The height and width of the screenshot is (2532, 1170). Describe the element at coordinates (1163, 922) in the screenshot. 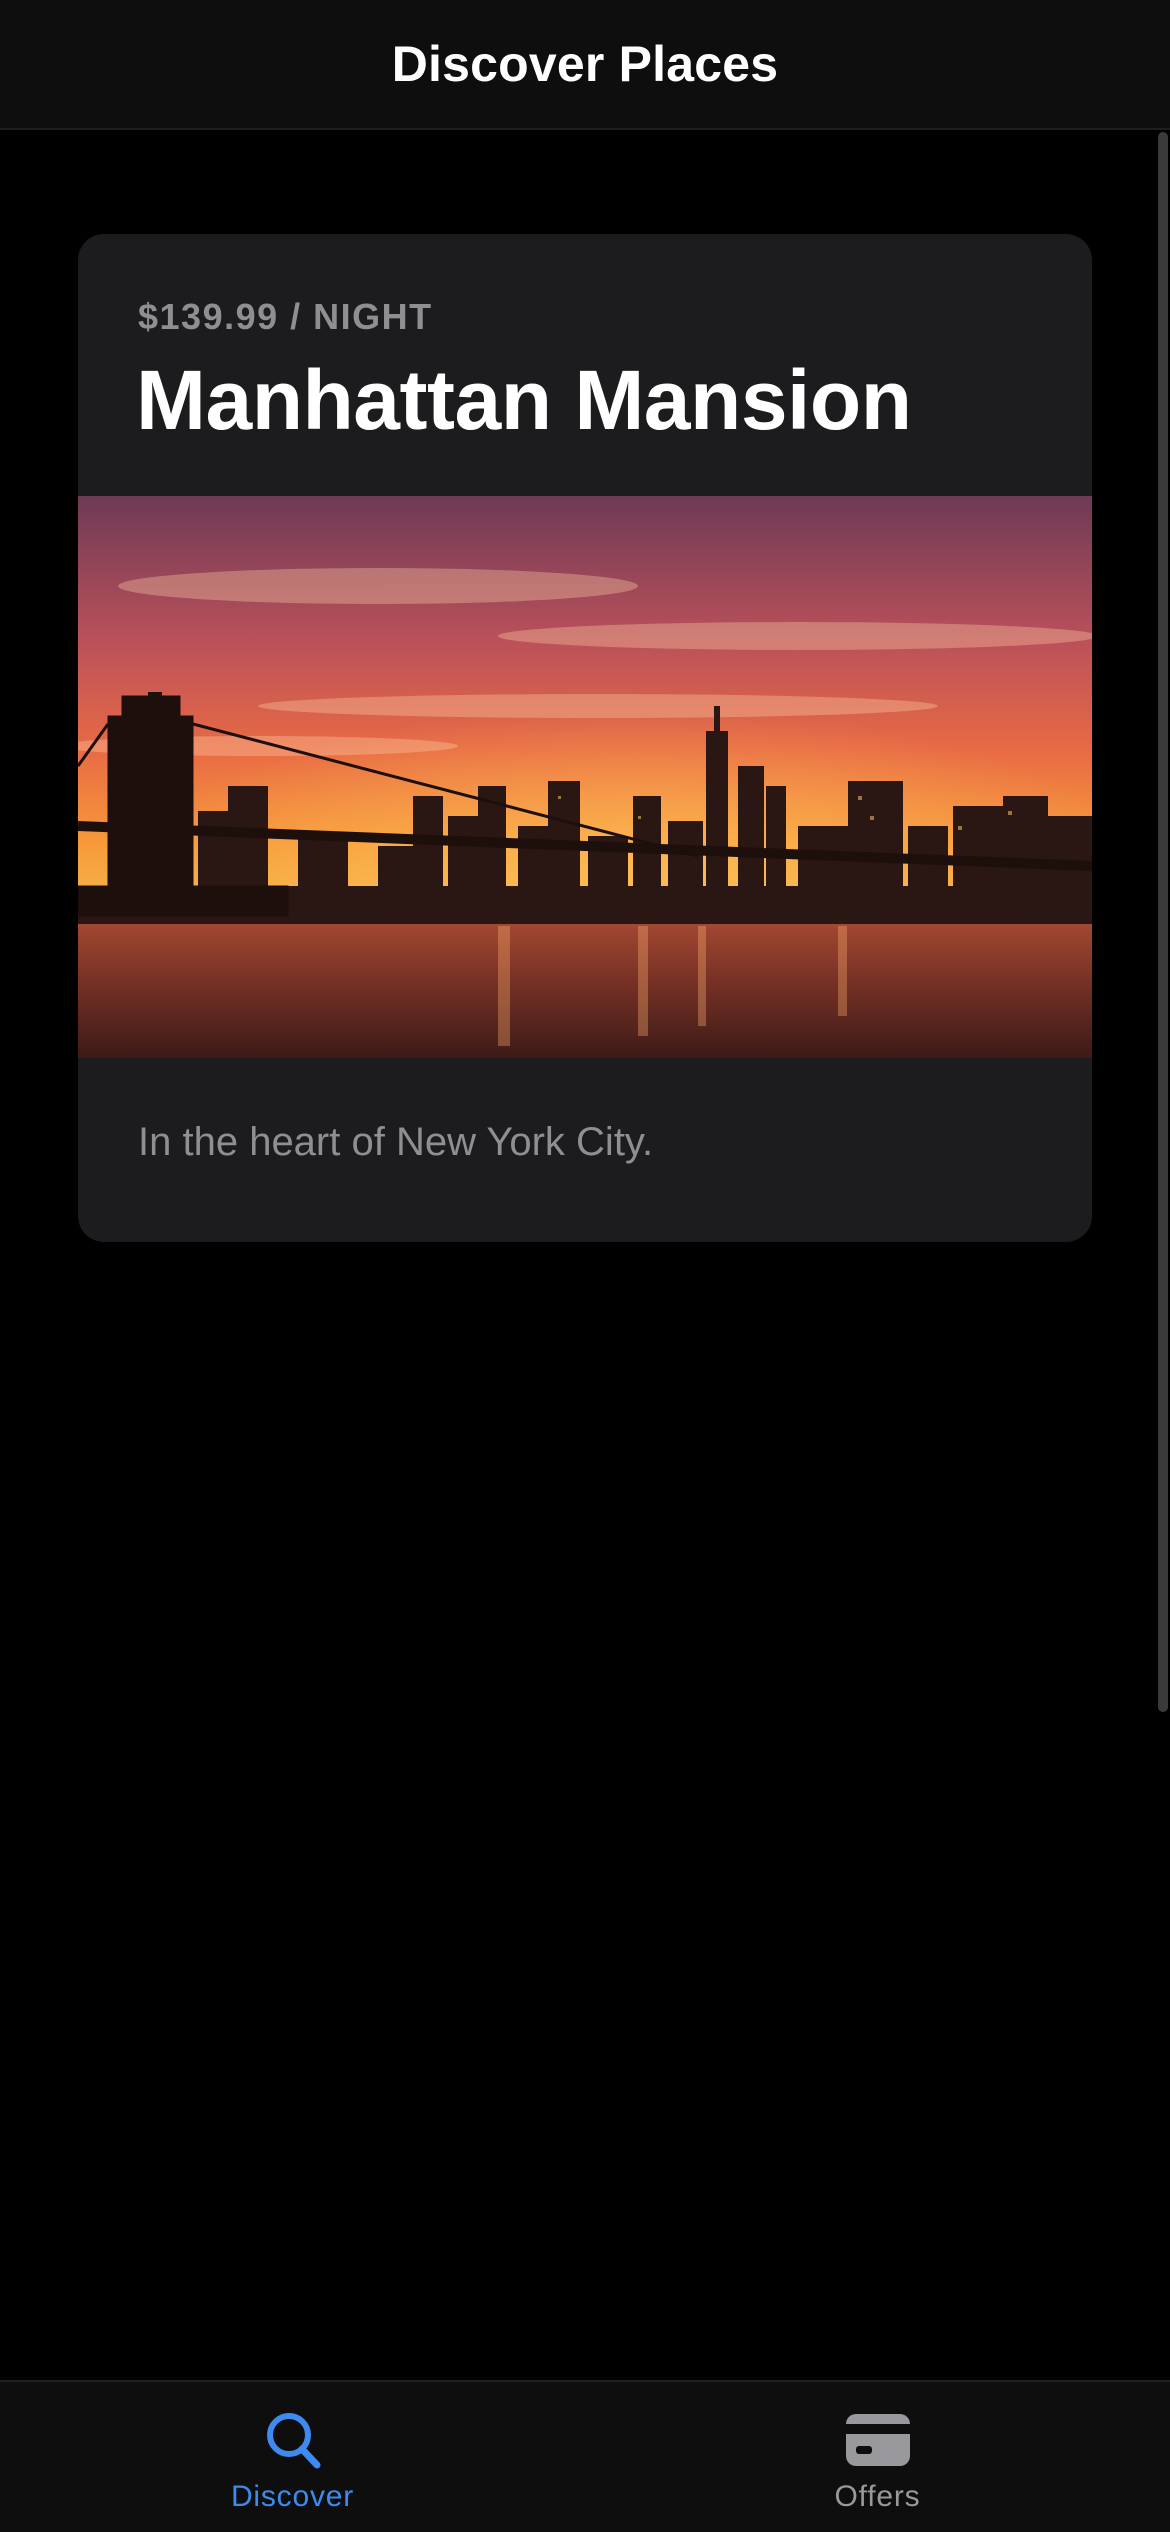

I see `scroll-indicator` at that location.